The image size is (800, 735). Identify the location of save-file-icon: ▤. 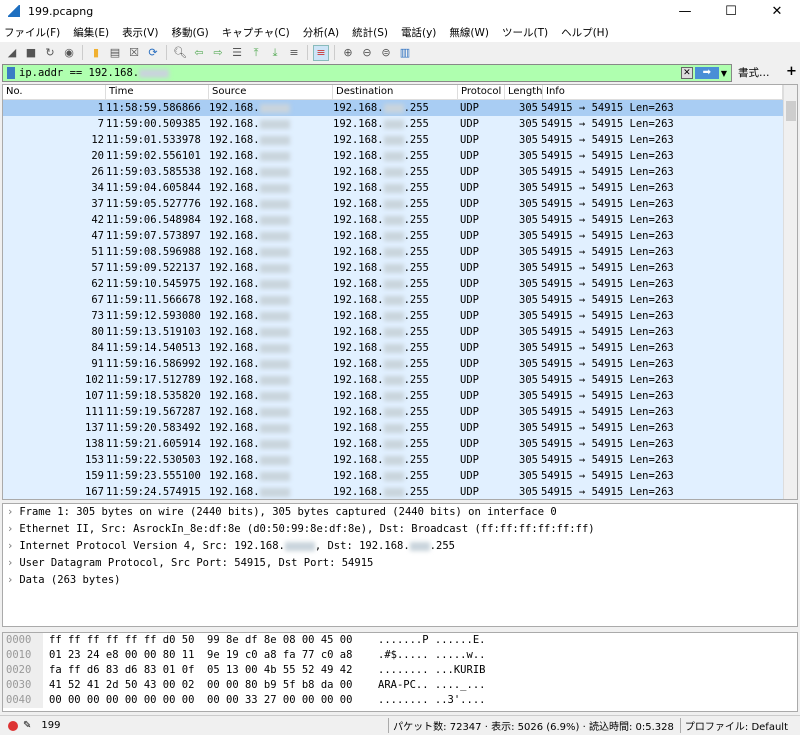
(115, 53).